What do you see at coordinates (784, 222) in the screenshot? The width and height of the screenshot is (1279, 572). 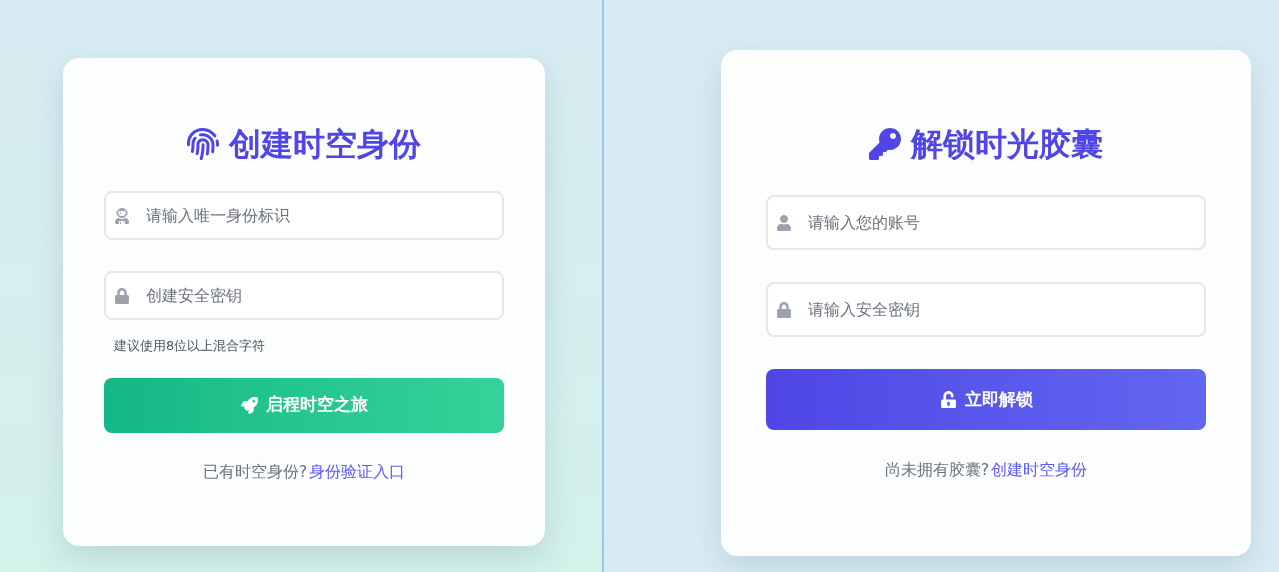 I see `user-icon` at bounding box center [784, 222].